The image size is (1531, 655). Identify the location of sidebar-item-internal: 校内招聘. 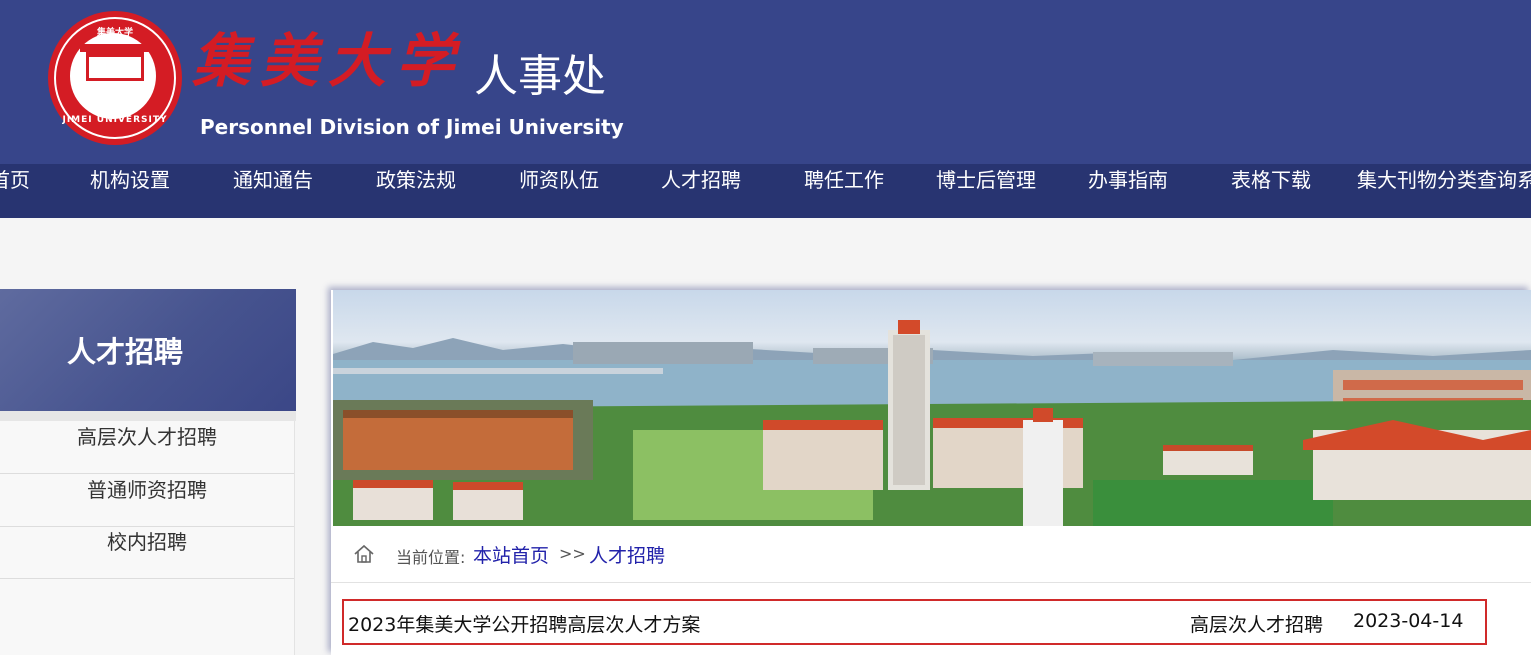
(147, 552).